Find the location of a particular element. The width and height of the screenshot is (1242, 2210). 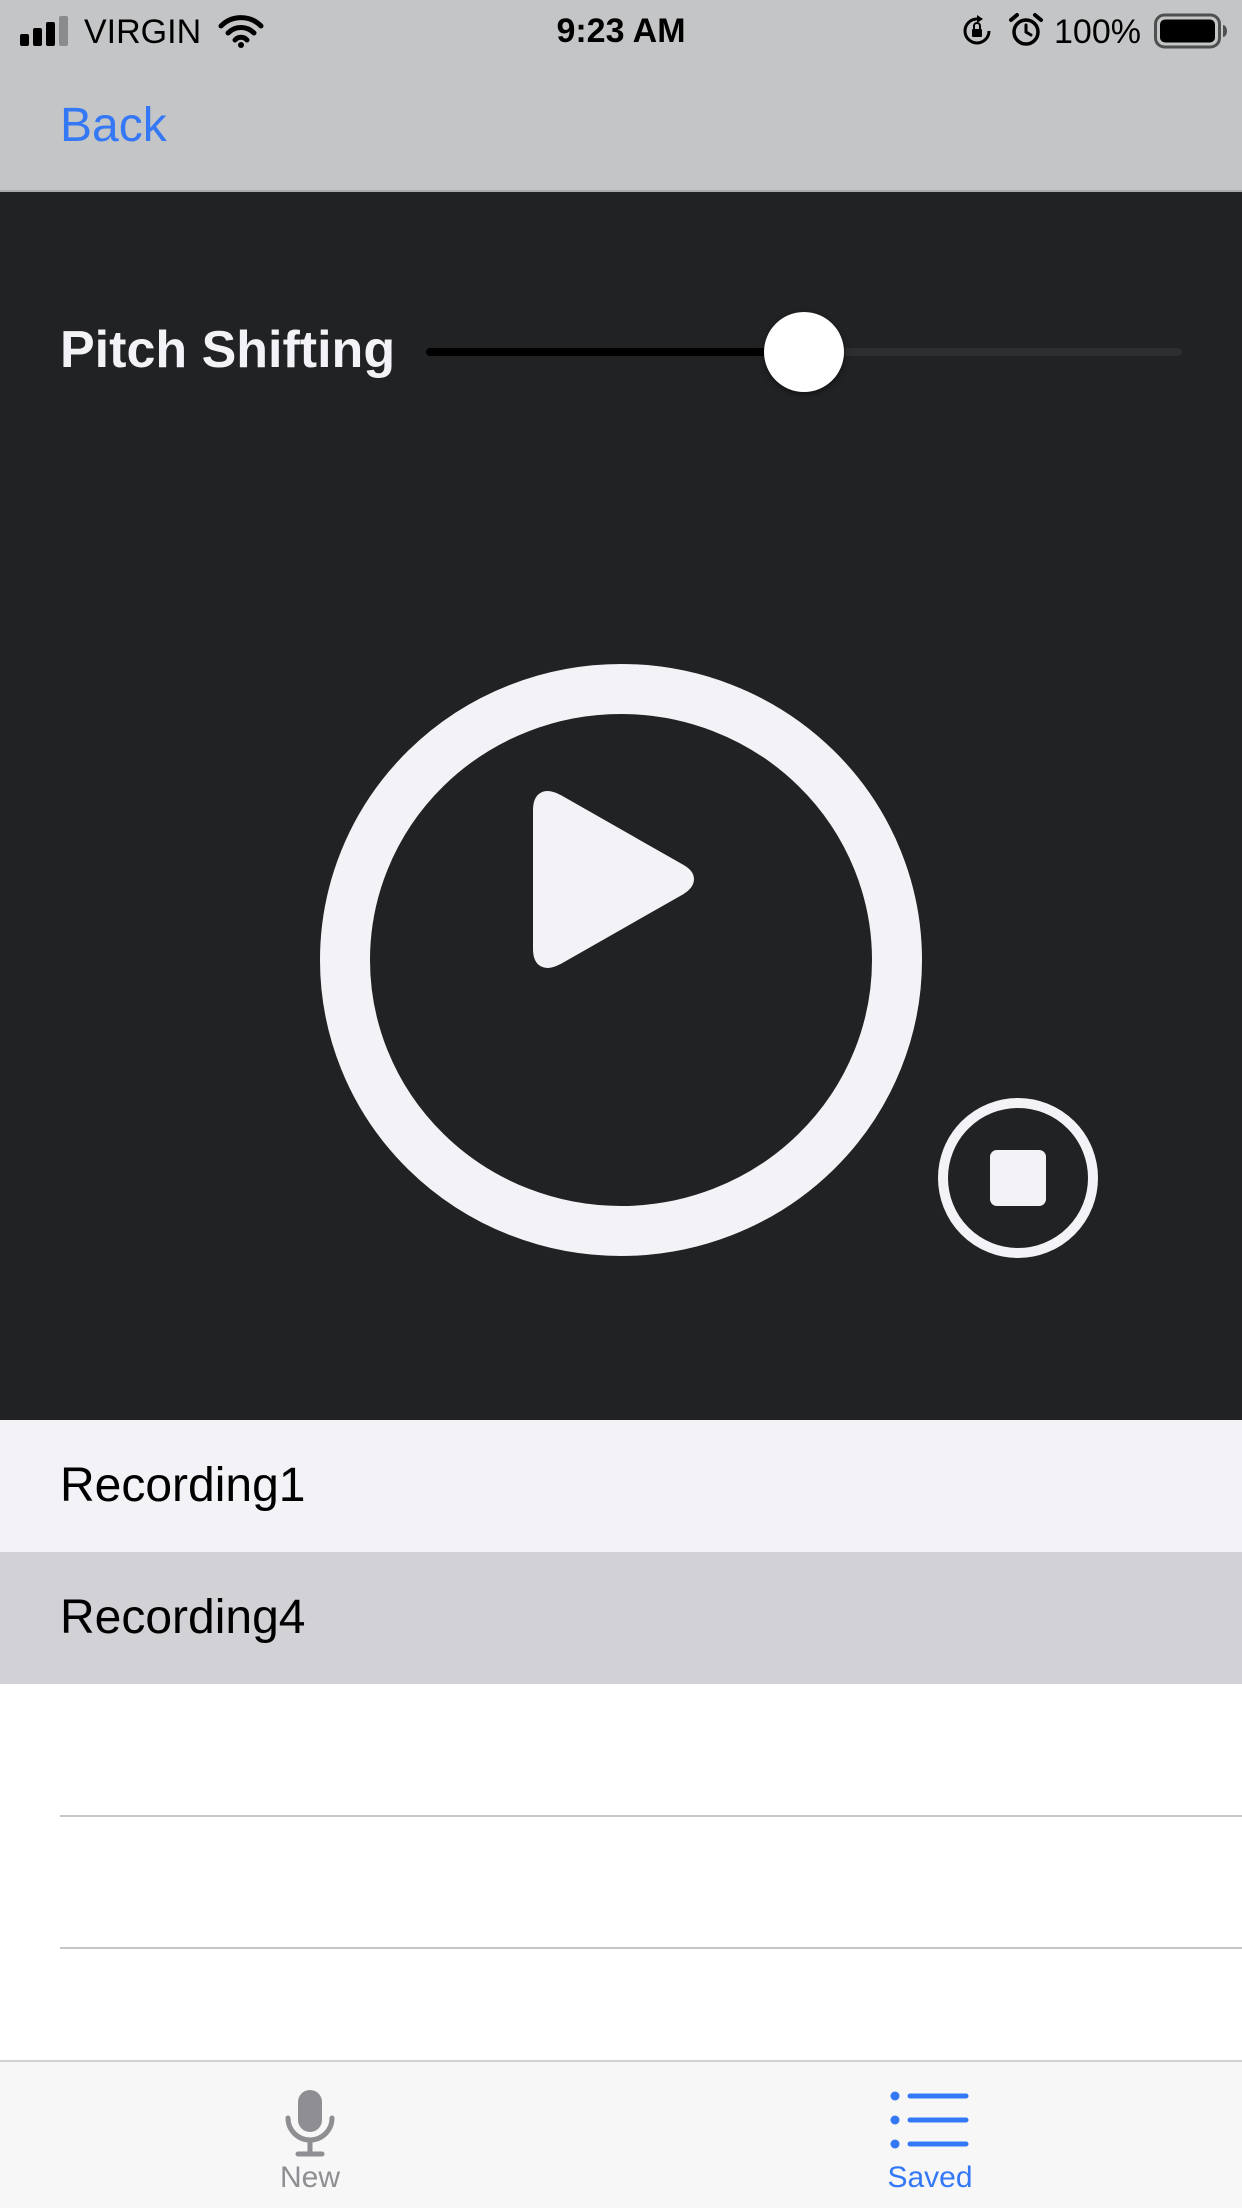

tab-label-new: New is located at coordinates (309, 2177).